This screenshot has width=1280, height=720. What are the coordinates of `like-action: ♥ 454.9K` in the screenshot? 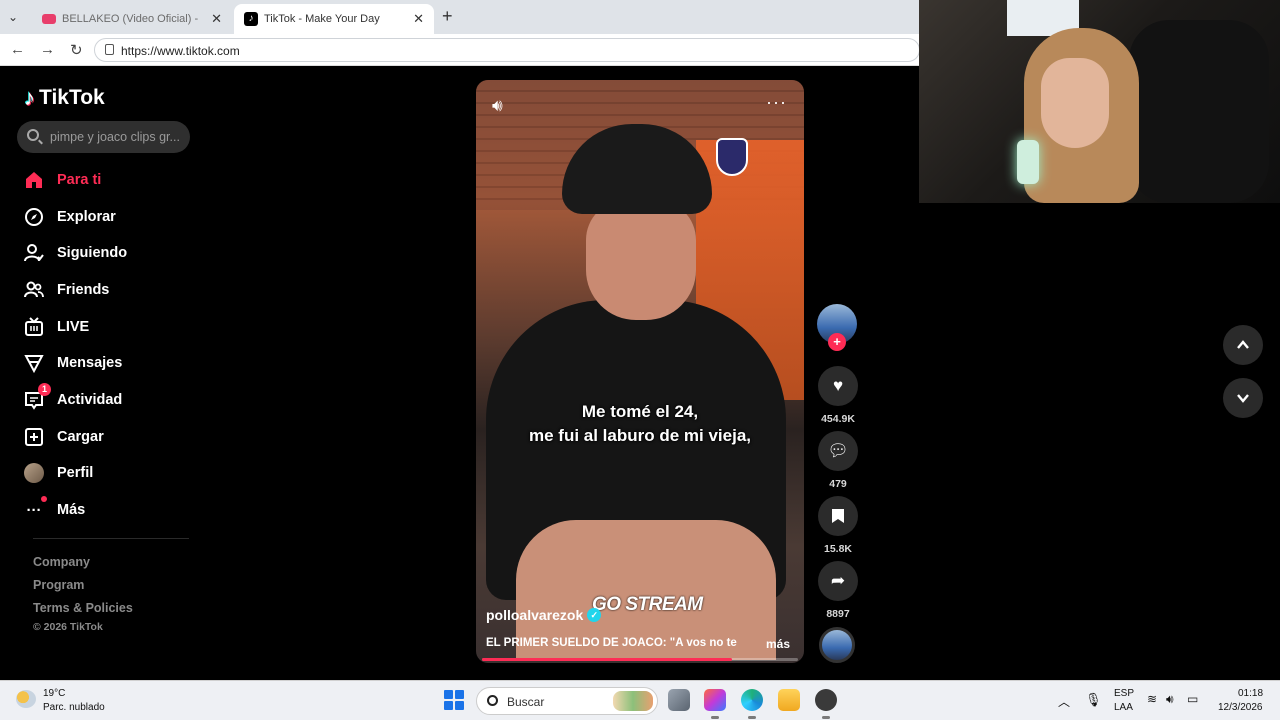 It's located at (838, 395).